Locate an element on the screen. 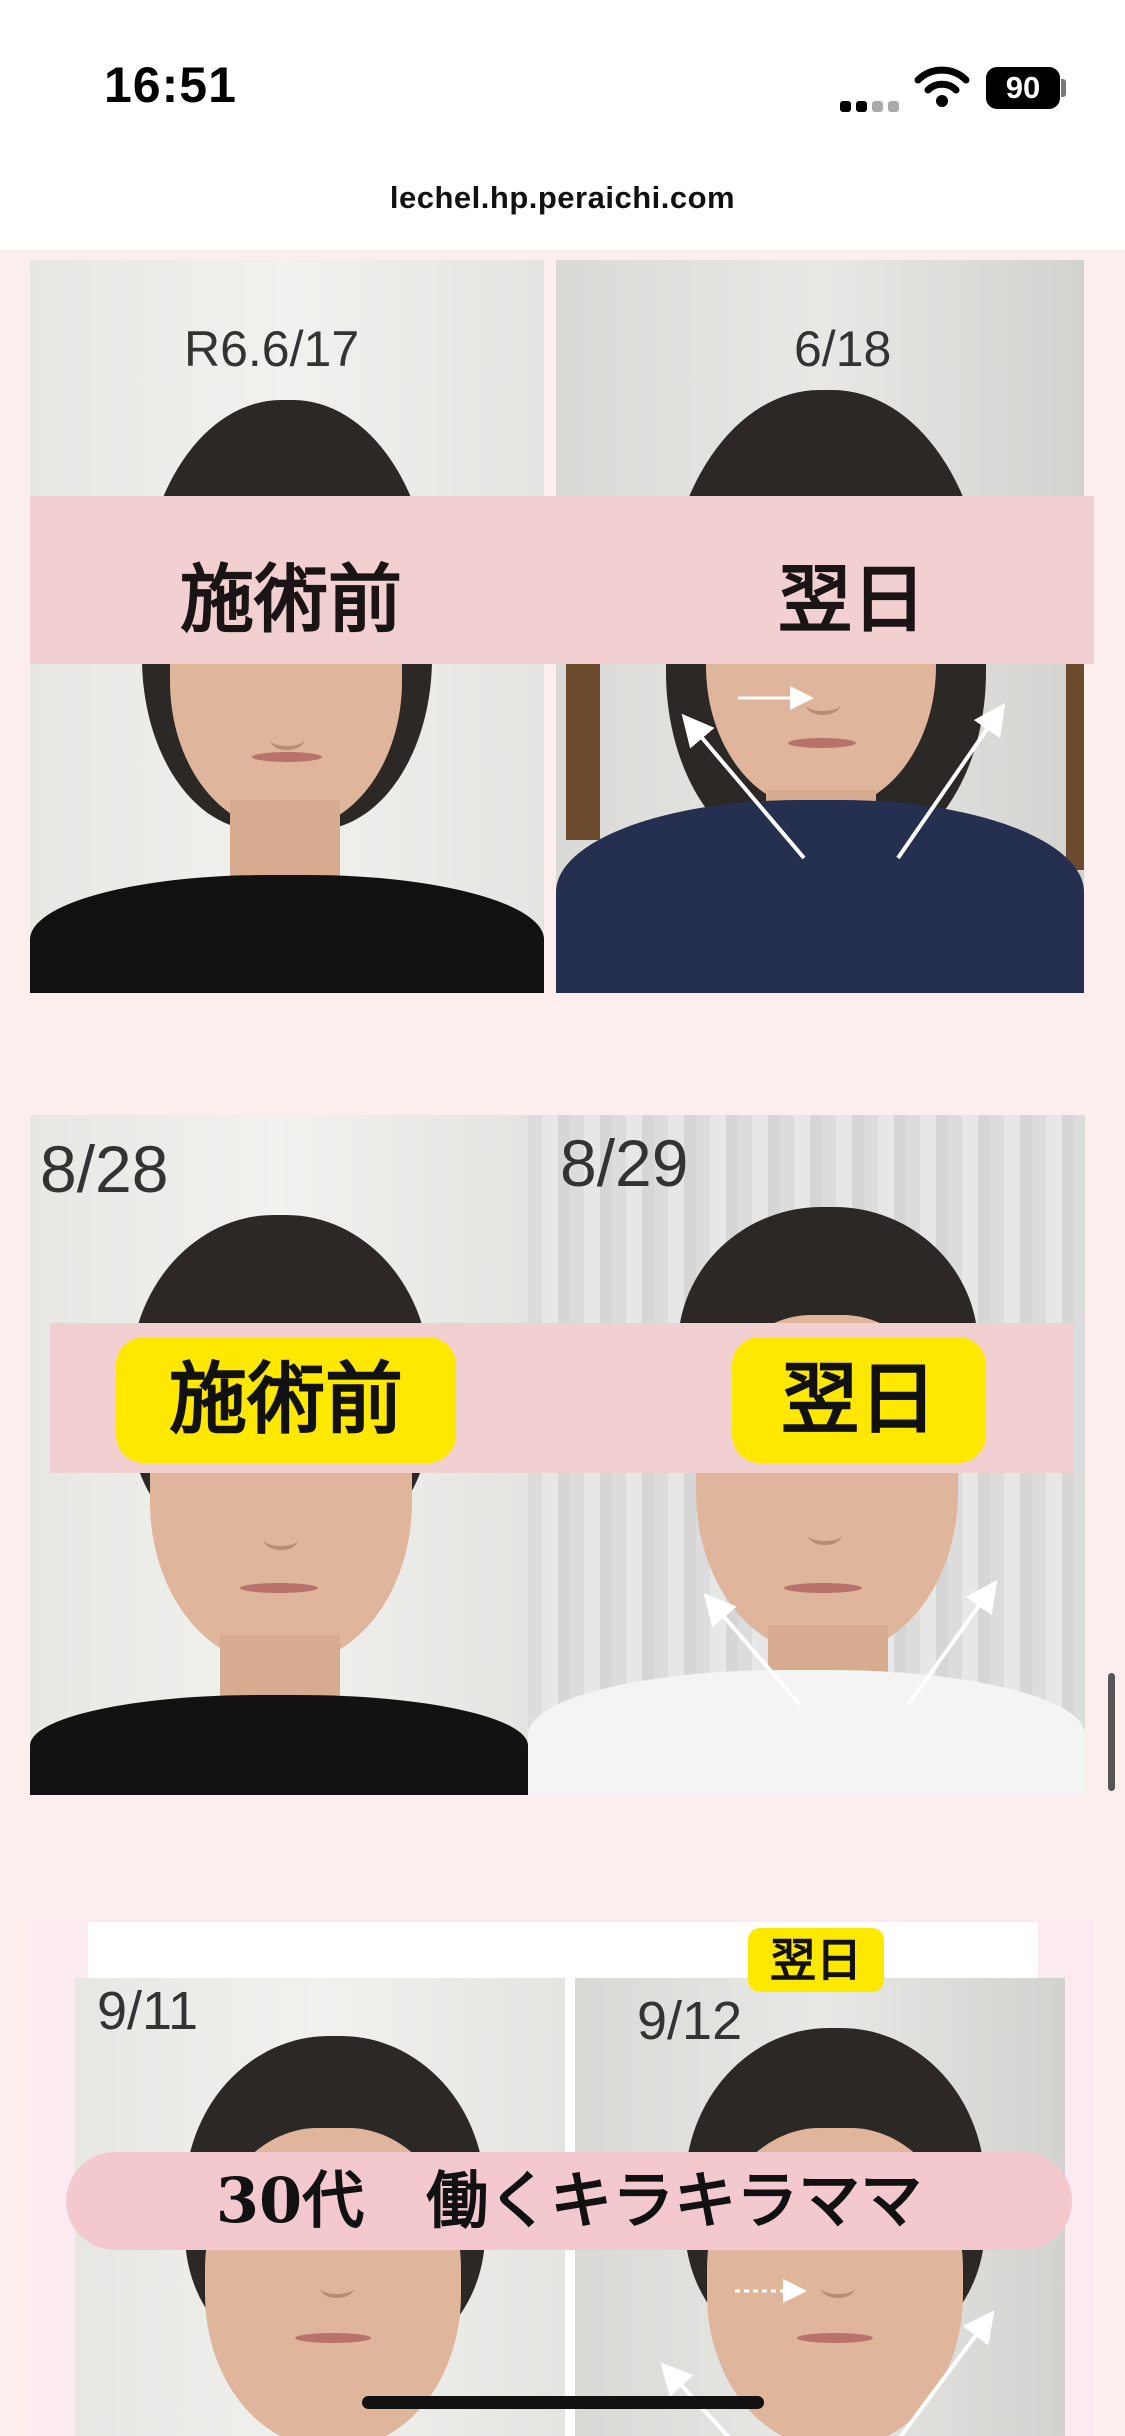 This screenshot has height=2436, width=1125. battery-icon: 90 is located at coordinates (1023, 88).